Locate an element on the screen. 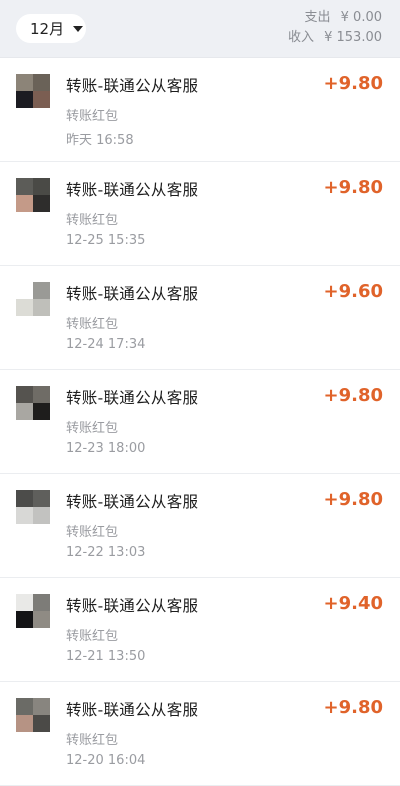  monthly-summary: 支出 ¥ 0.00 收入 ¥ 153.00 is located at coordinates (335, 28).